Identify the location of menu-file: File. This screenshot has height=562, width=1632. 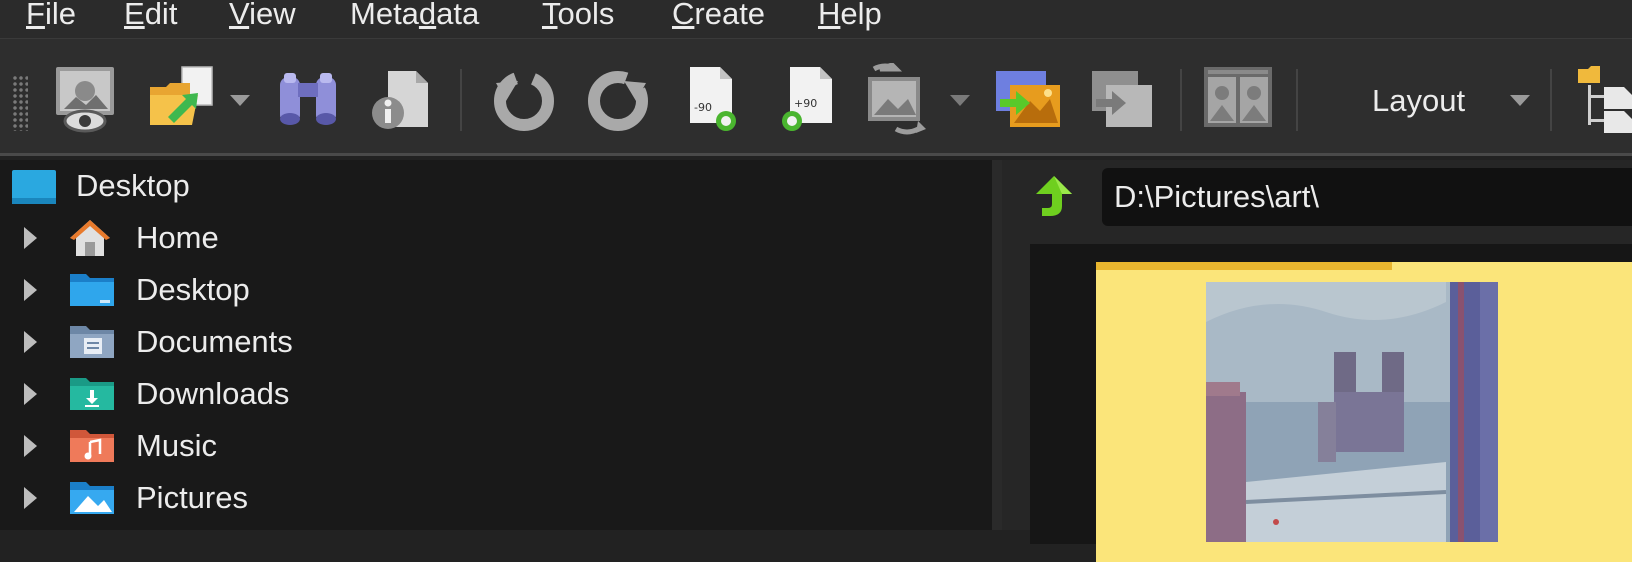
(51, 17).